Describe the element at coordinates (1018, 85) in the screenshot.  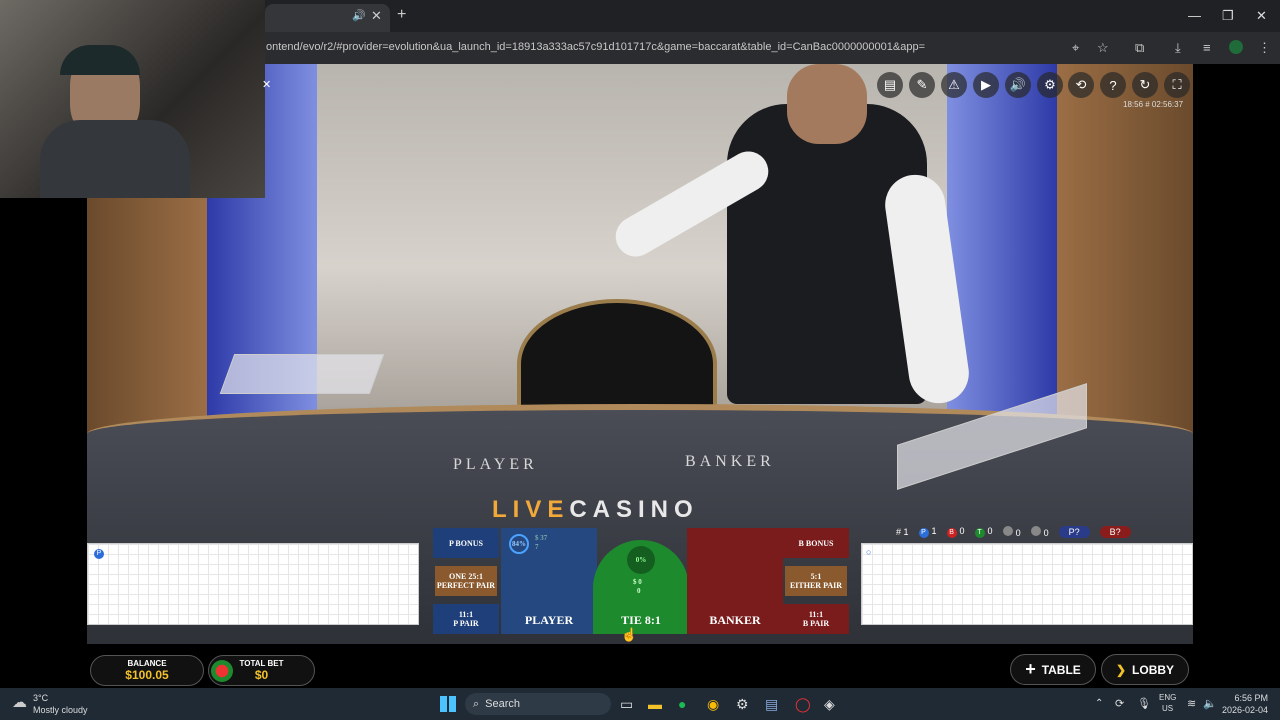
I see `volume-icon: 🔊` at that location.